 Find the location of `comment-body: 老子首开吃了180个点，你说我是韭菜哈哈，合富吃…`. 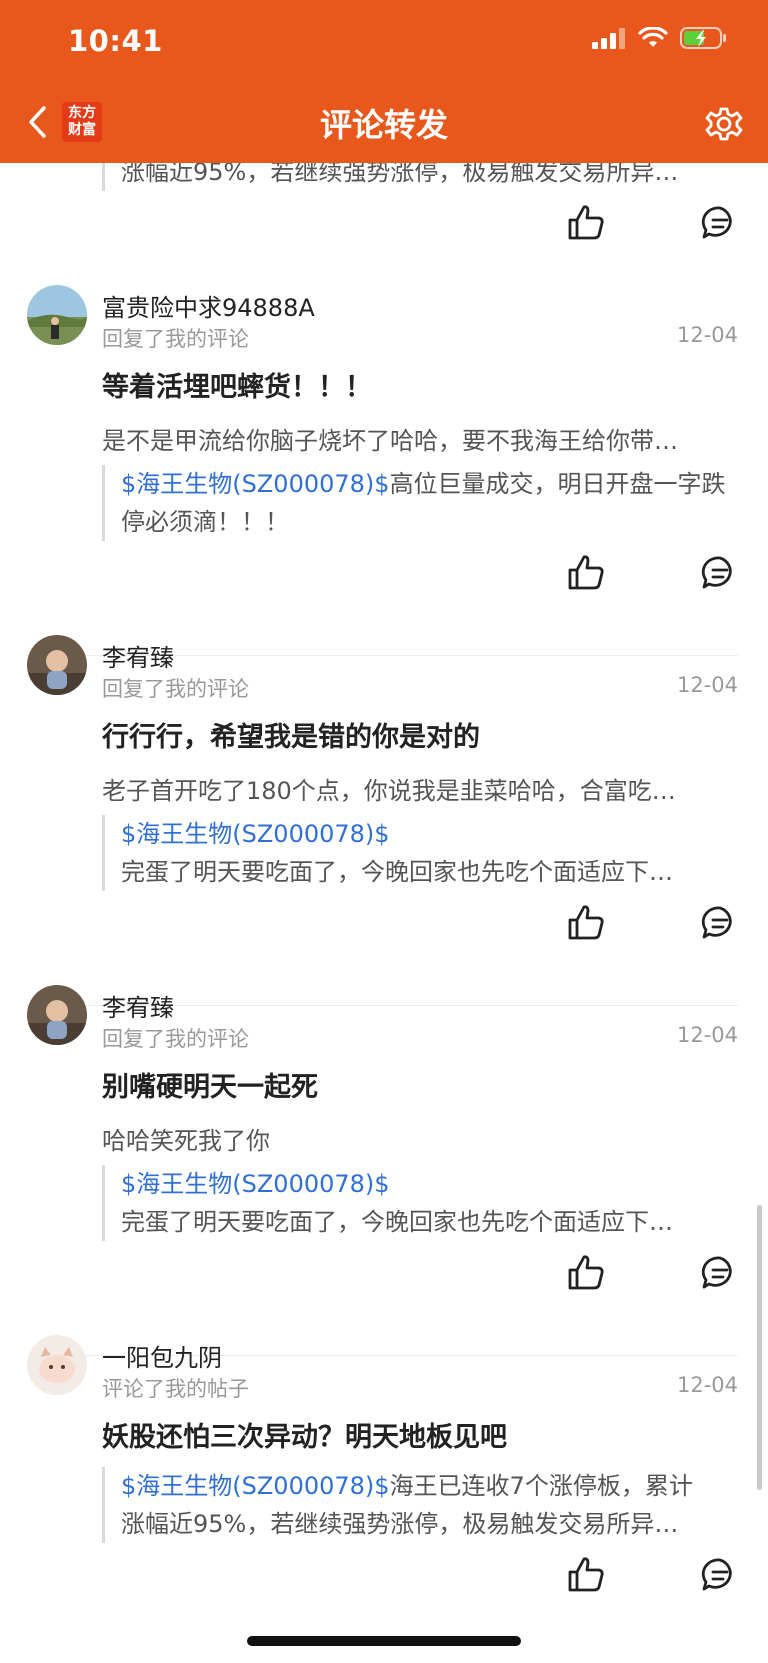

comment-body: 老子首开吃了180个点，你说我是韭菜哈哈，合富吃… is located at coordinates (412, 788).